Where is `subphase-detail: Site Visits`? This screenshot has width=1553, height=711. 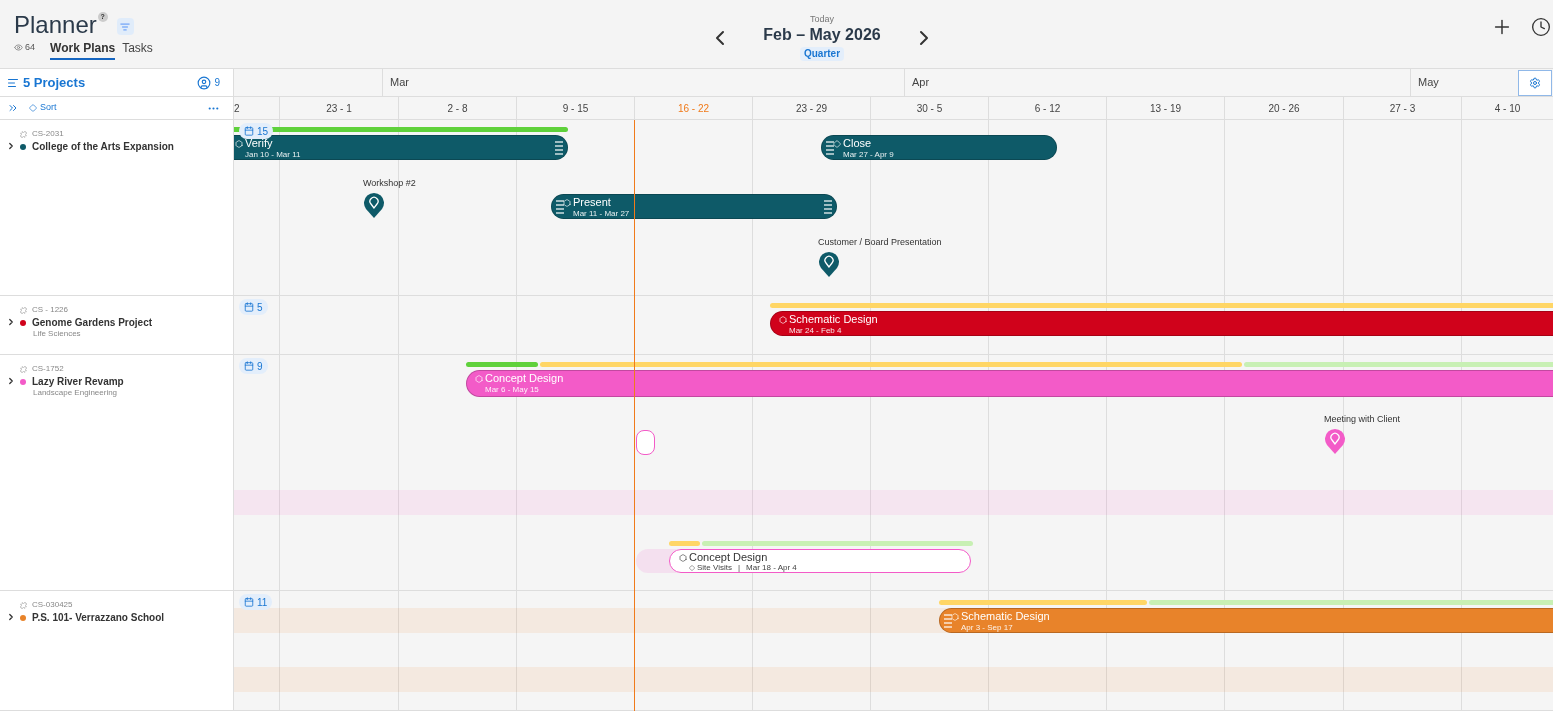 subphase-detail: Site Visits is located at coordinates (714, 568).